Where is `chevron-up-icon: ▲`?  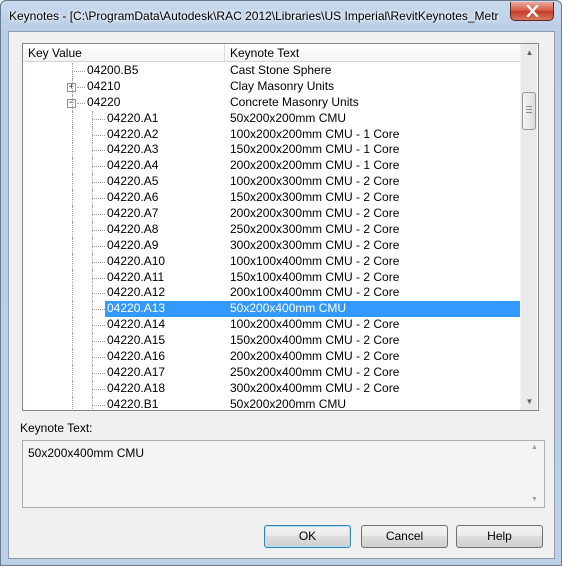 chevron-up-icon: ▲ is located at coordinates (529, 52).